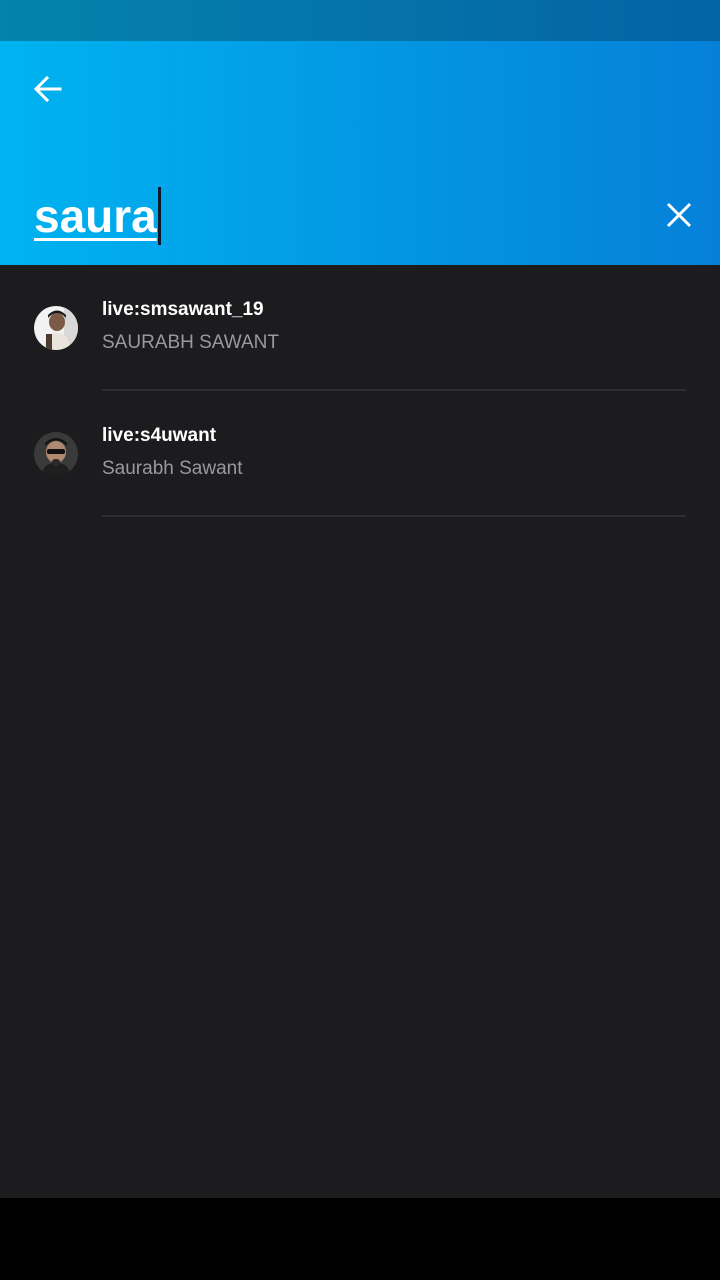 This screenshot has height=1280, width=720. I want to click on result-display-name: Saurabh Sawant, so click(172, 468).